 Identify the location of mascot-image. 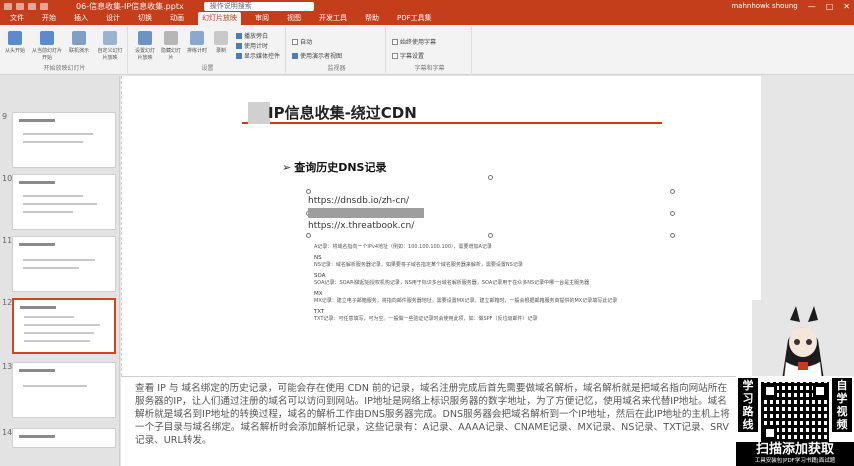
(803, 340).